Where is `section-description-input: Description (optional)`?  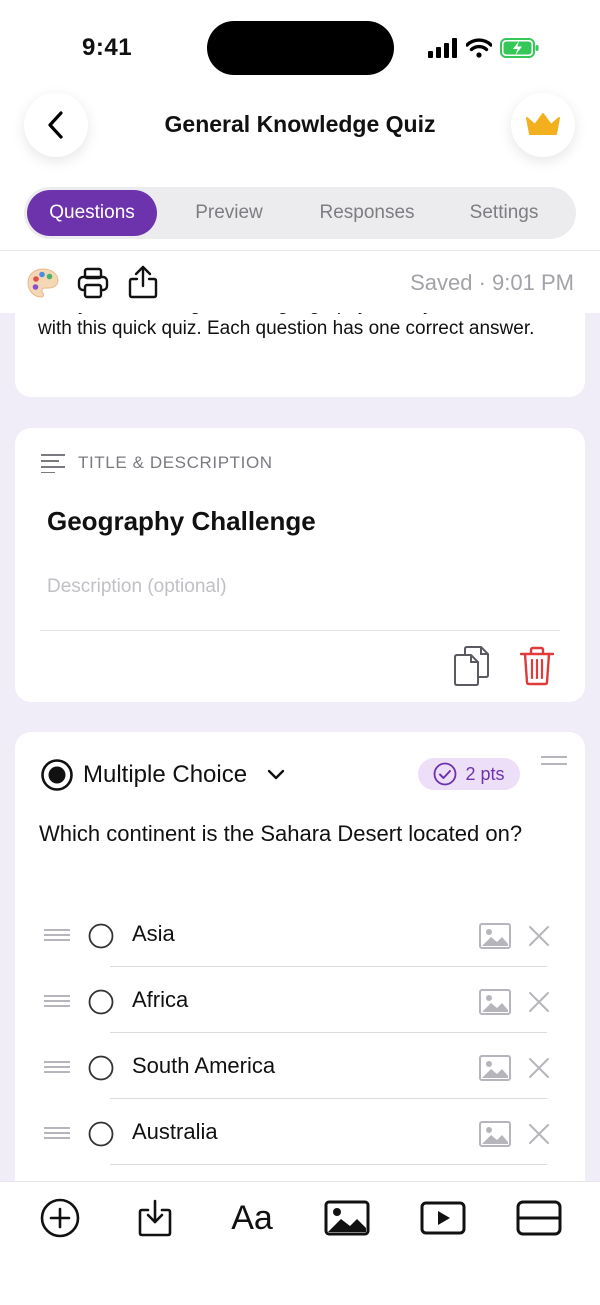
section-description-input: Description (optional) is located at coordinates (137, 587).